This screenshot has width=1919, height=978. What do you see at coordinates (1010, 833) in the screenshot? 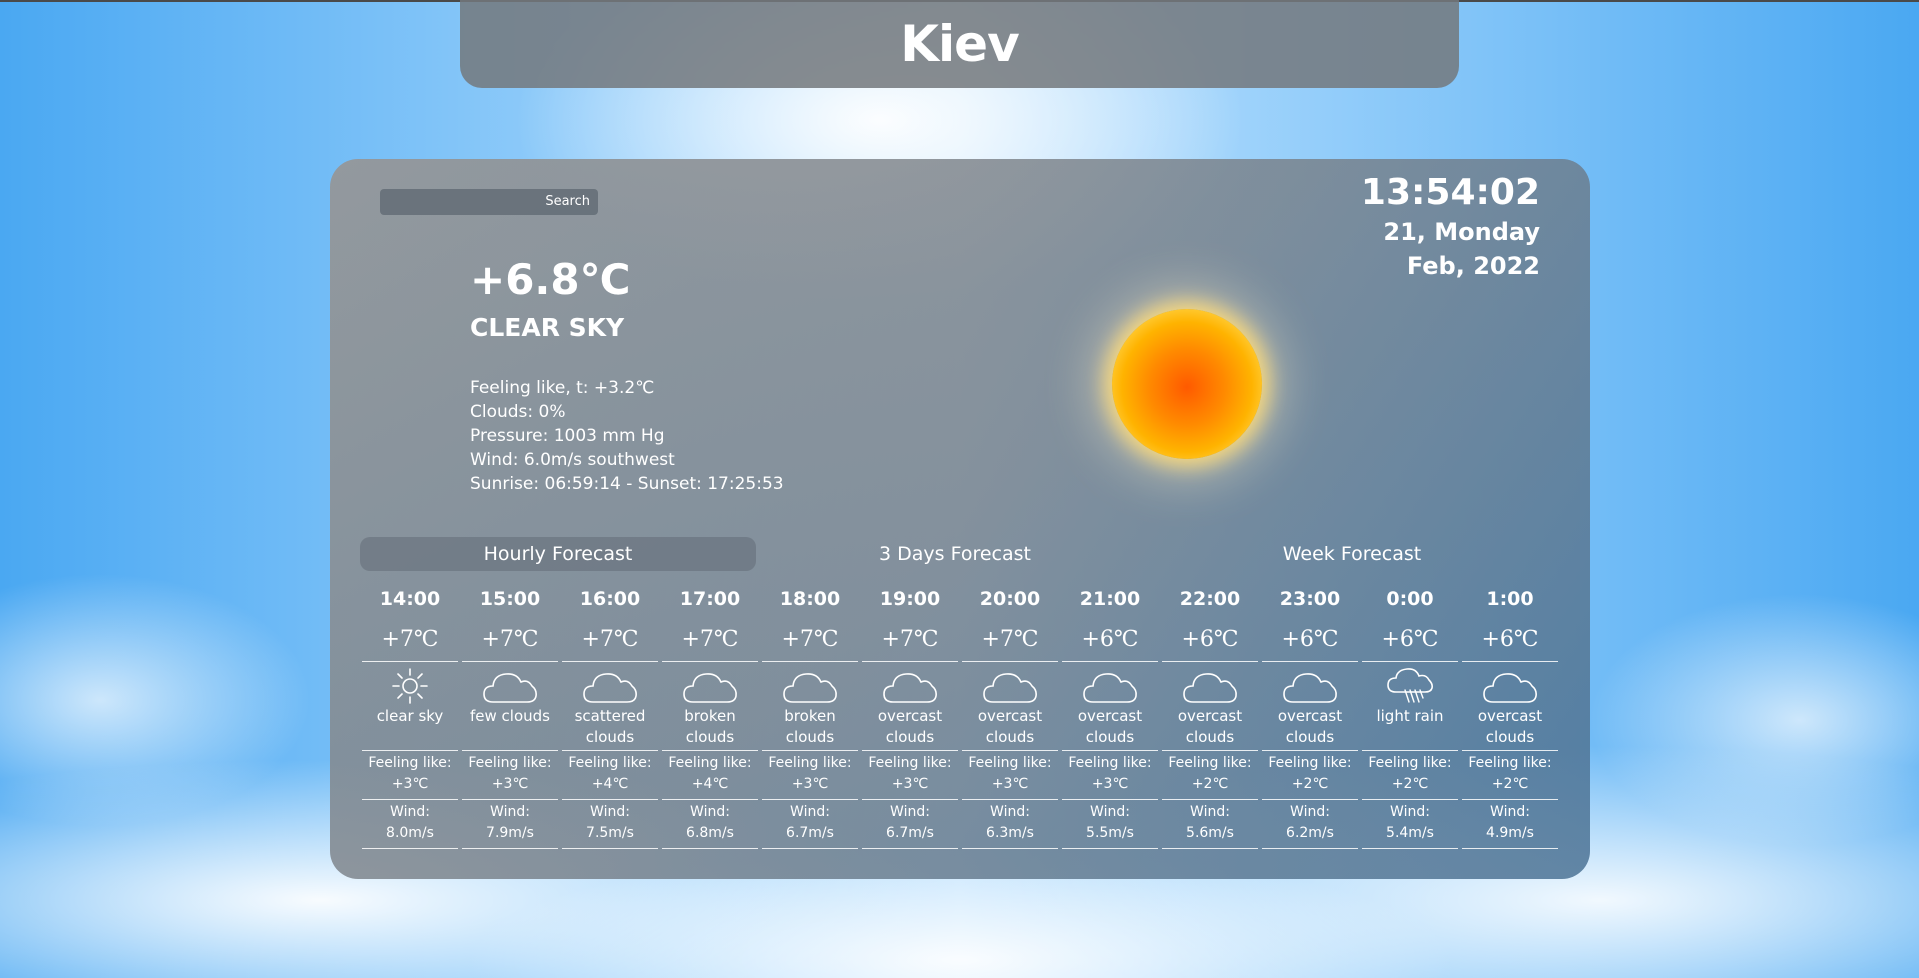
I see `hourly-wind-value: 6.3m/s` at bounding box center [1010, 833].